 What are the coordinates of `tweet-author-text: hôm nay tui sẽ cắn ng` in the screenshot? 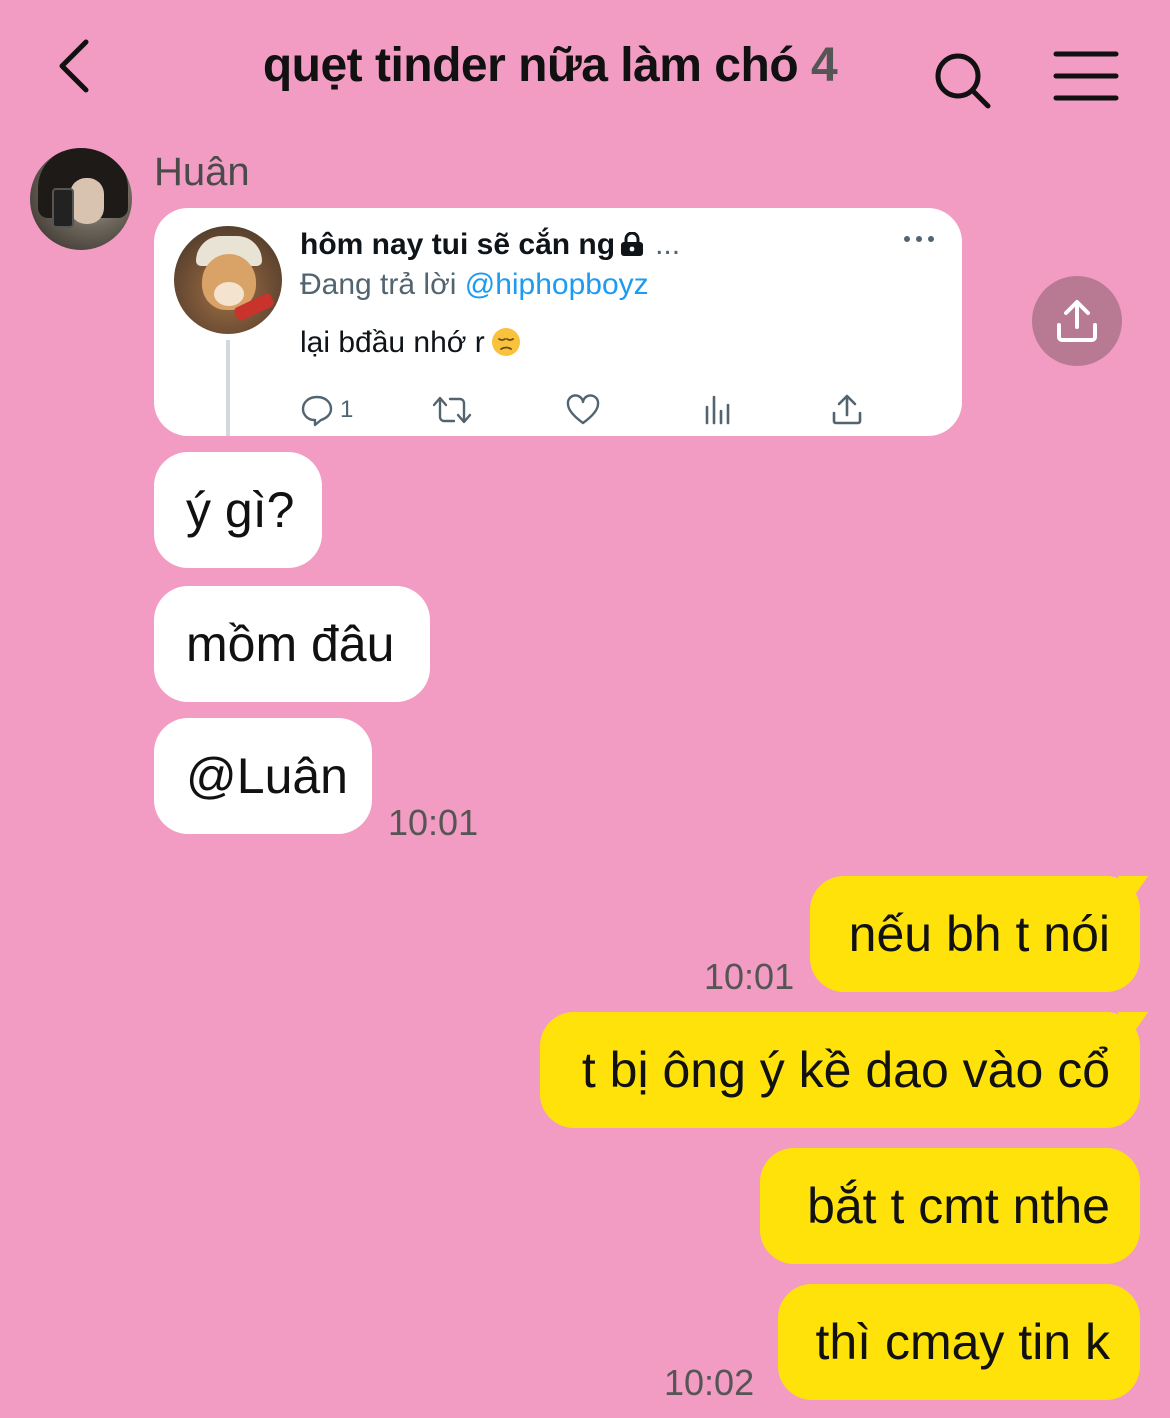 It's located at (458, 244).